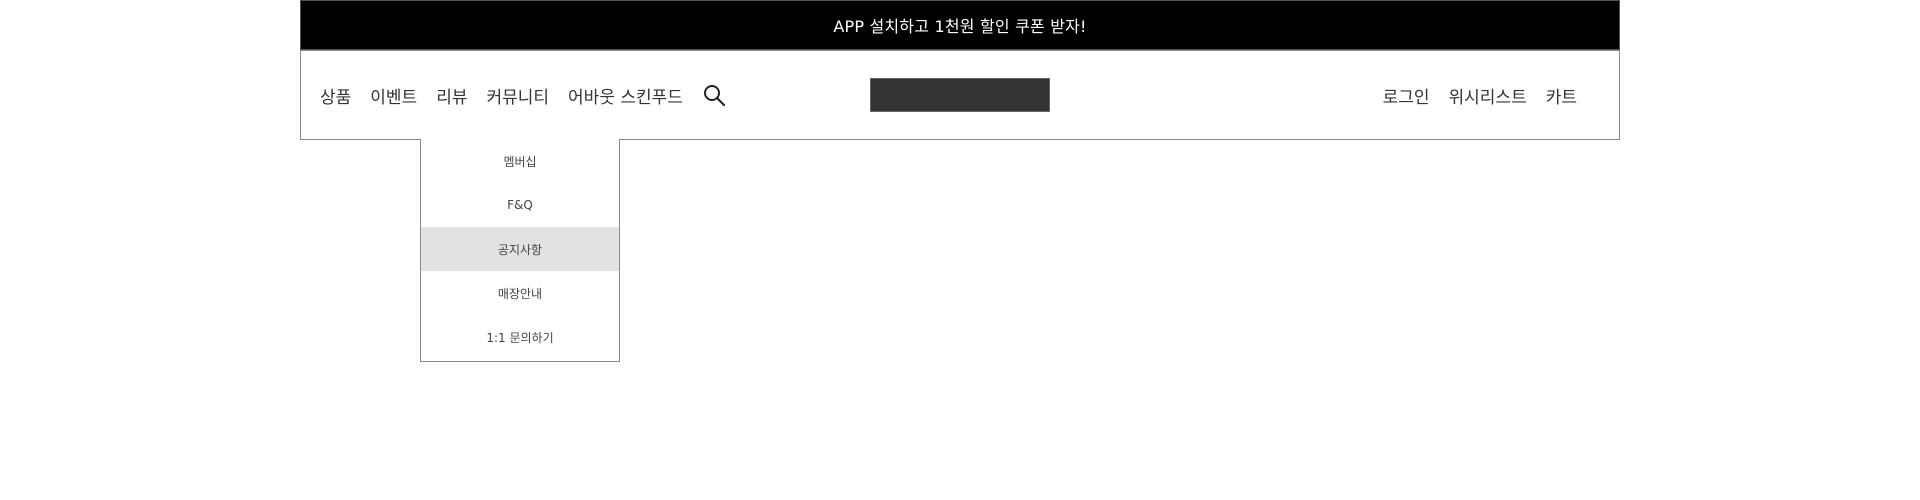 The image size is (1920, 500). I want to click on nav-item-community: 커뮤니티, so click(517, 95).